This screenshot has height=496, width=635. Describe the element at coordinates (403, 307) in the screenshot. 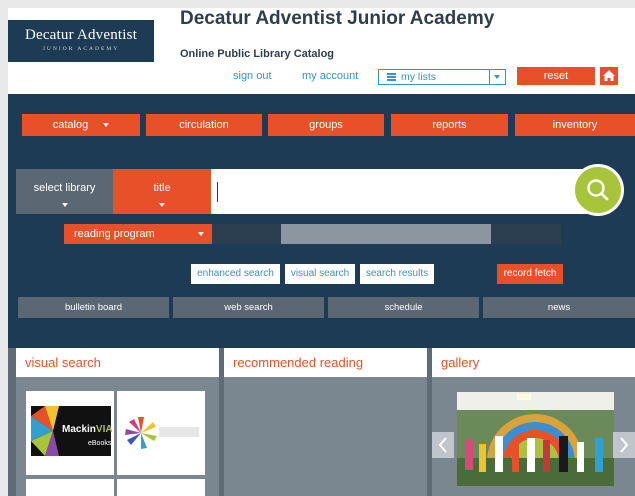

I see `schedule-button: schedule` at that location.